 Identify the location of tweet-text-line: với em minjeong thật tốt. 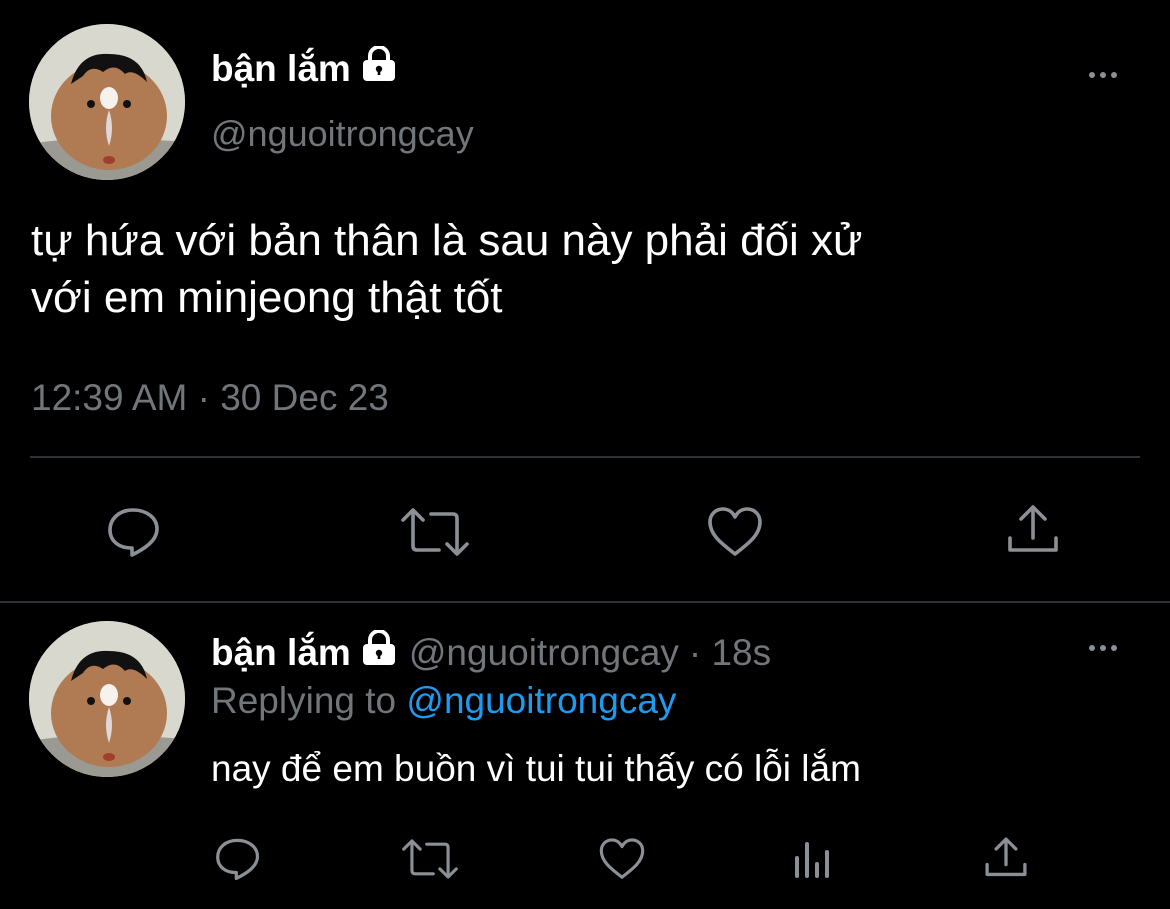
(267, 297).